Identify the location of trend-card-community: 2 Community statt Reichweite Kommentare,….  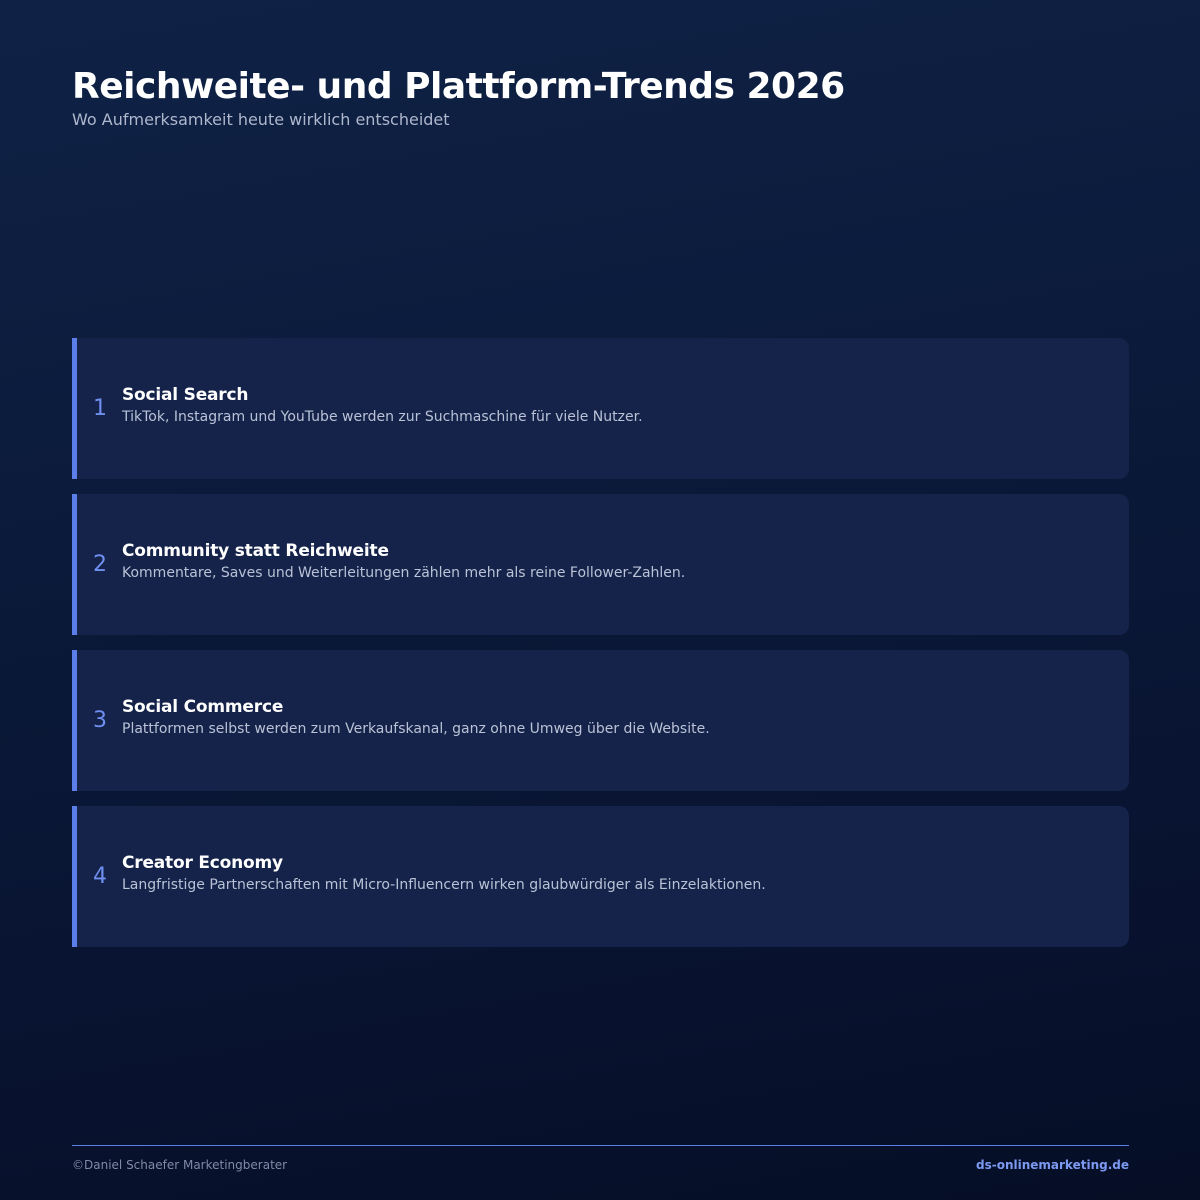
(600, 564).